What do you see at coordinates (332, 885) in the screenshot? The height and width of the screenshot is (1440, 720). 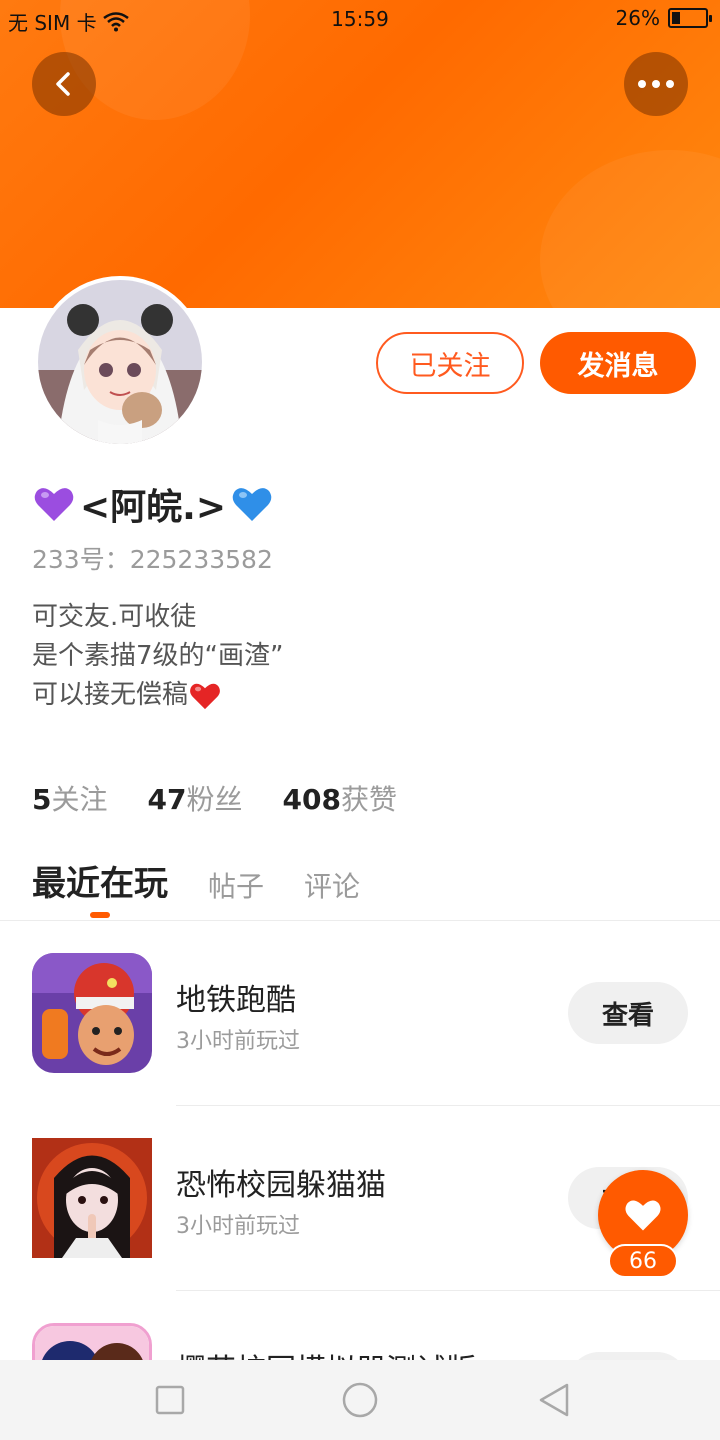 I see `tab-comments: 评论` at bounding box center [332, 885].